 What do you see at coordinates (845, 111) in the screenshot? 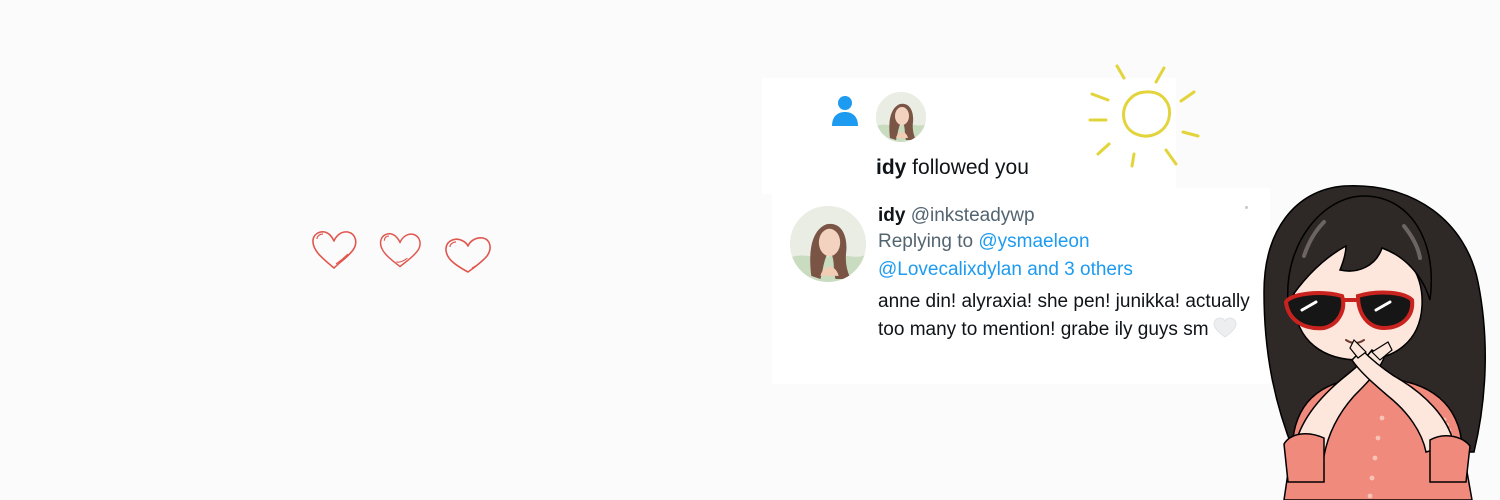
I see `person-icon` at bounding box center [845, 111].